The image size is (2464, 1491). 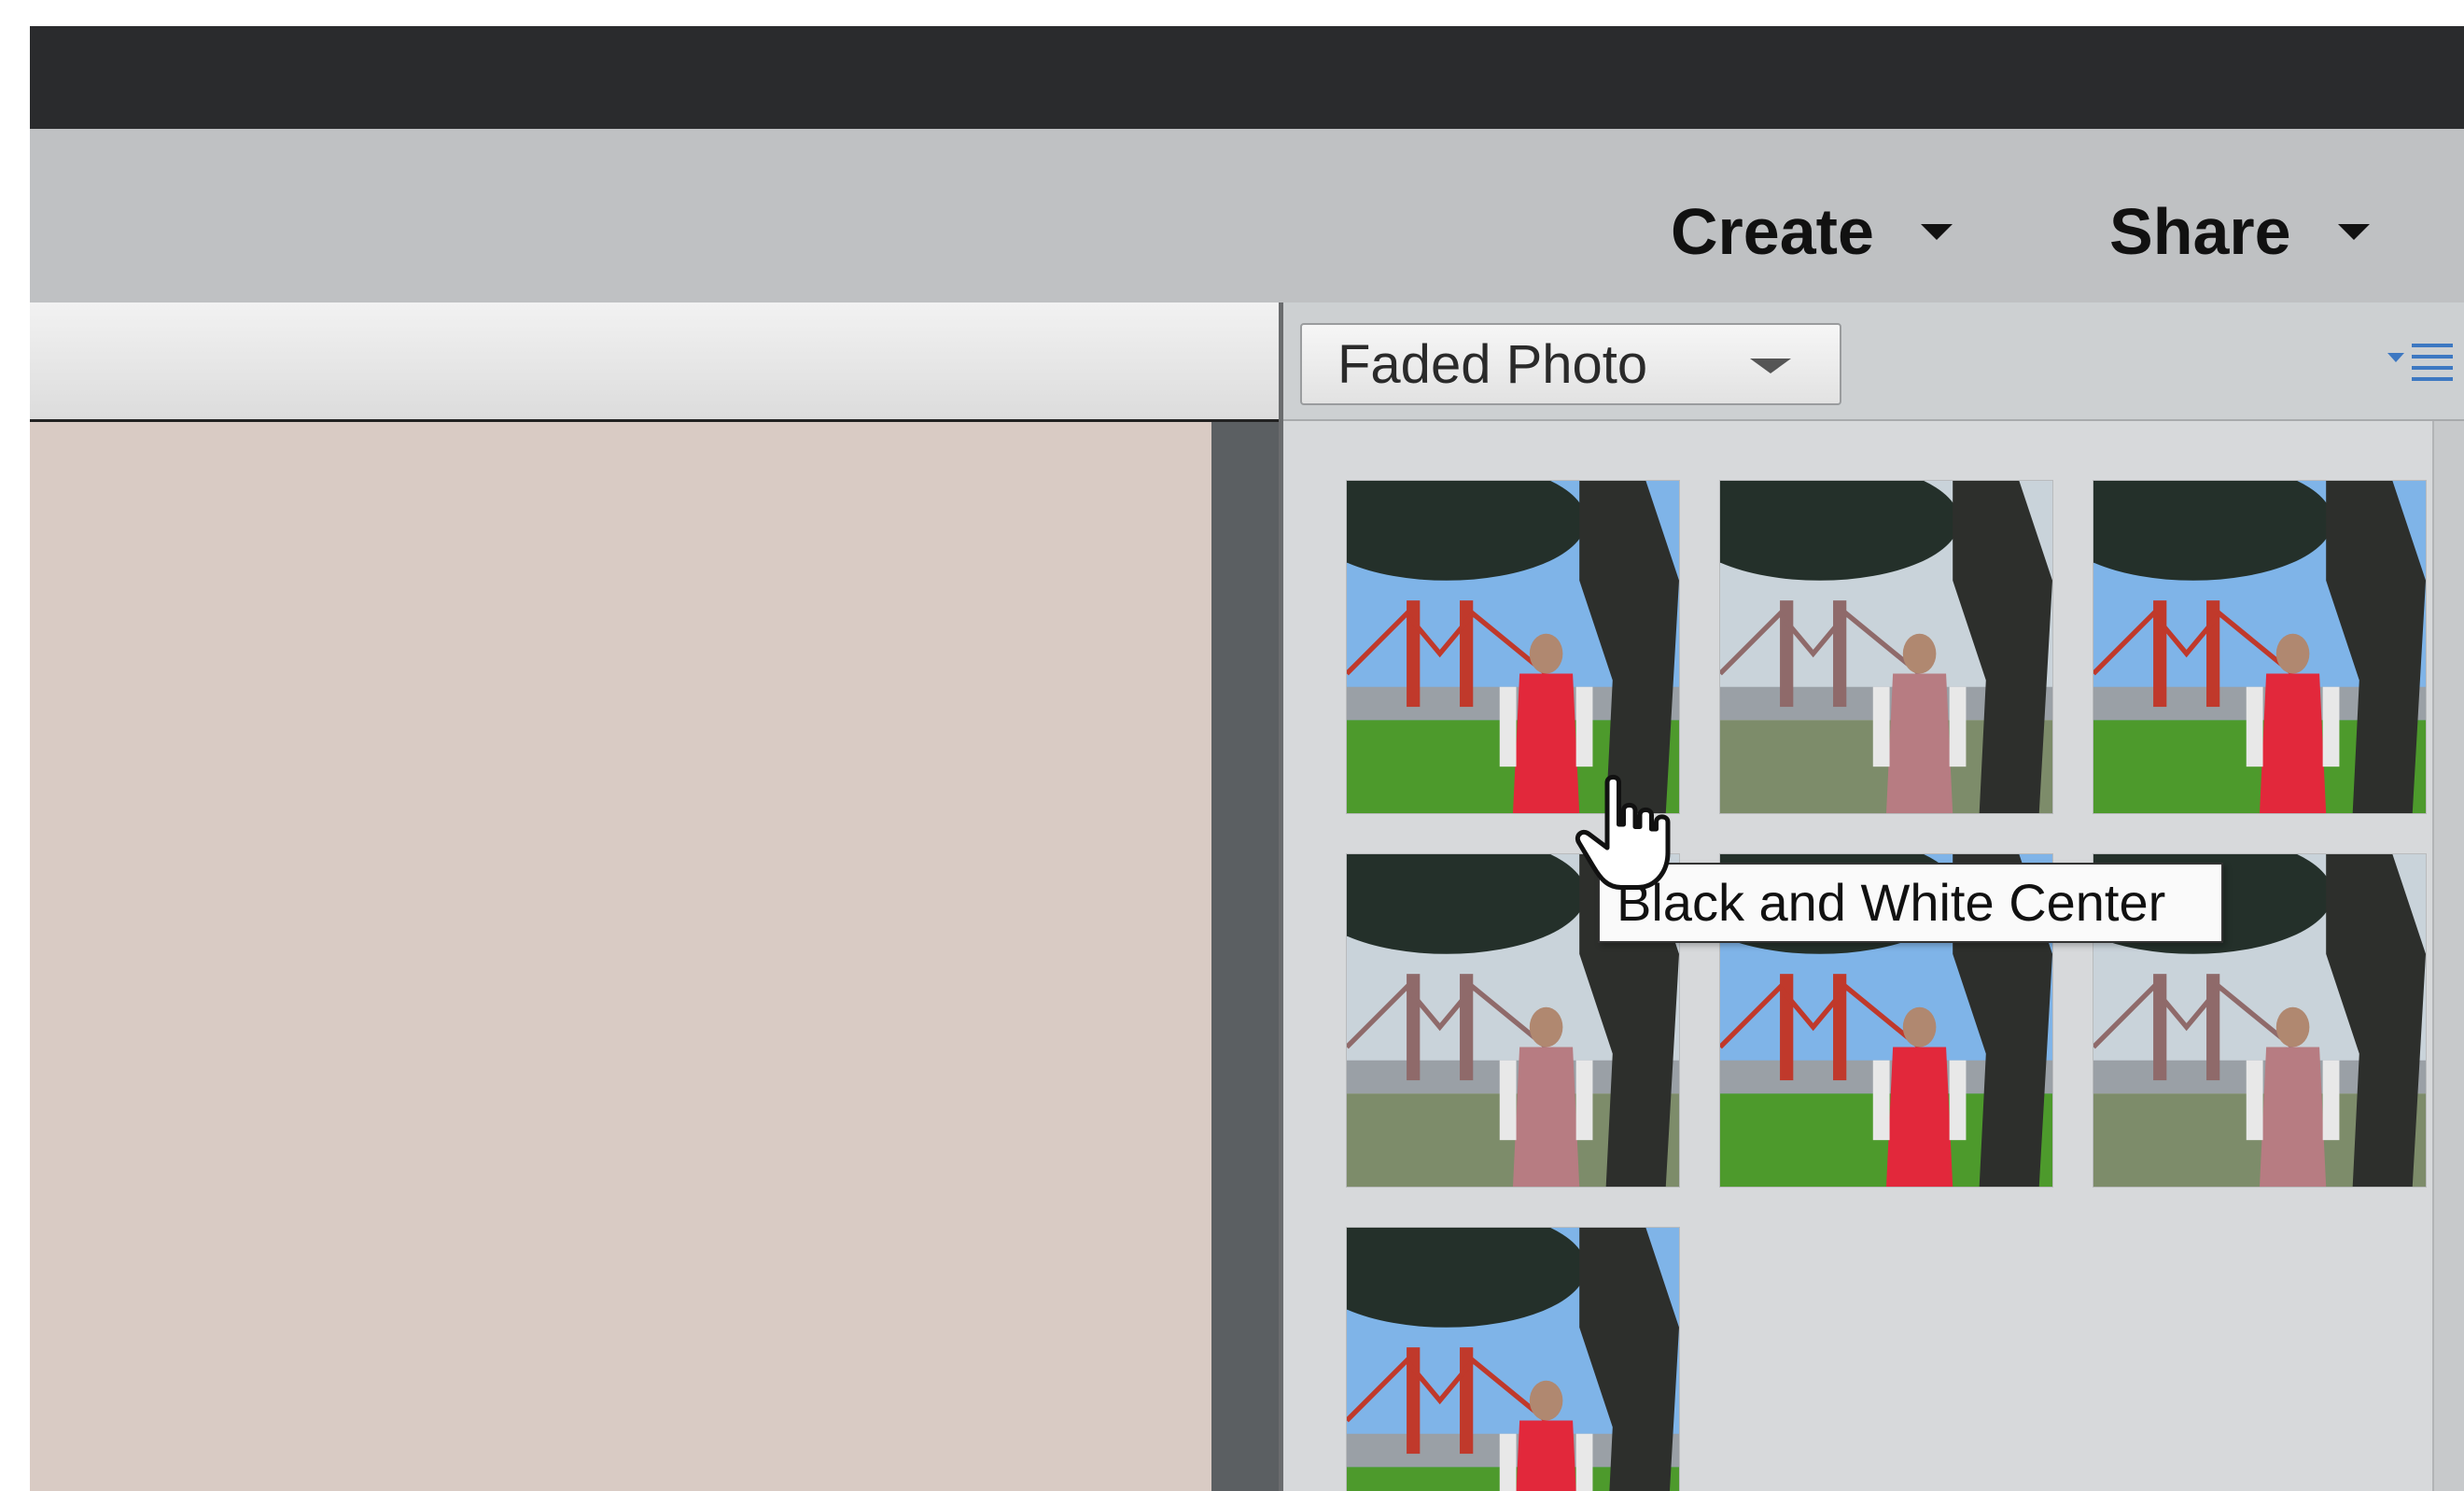 What do you see at coordinates (2200, 231) in the screenshot?
I see `share-menu-label: Share` at bounding box center [2200, 231].